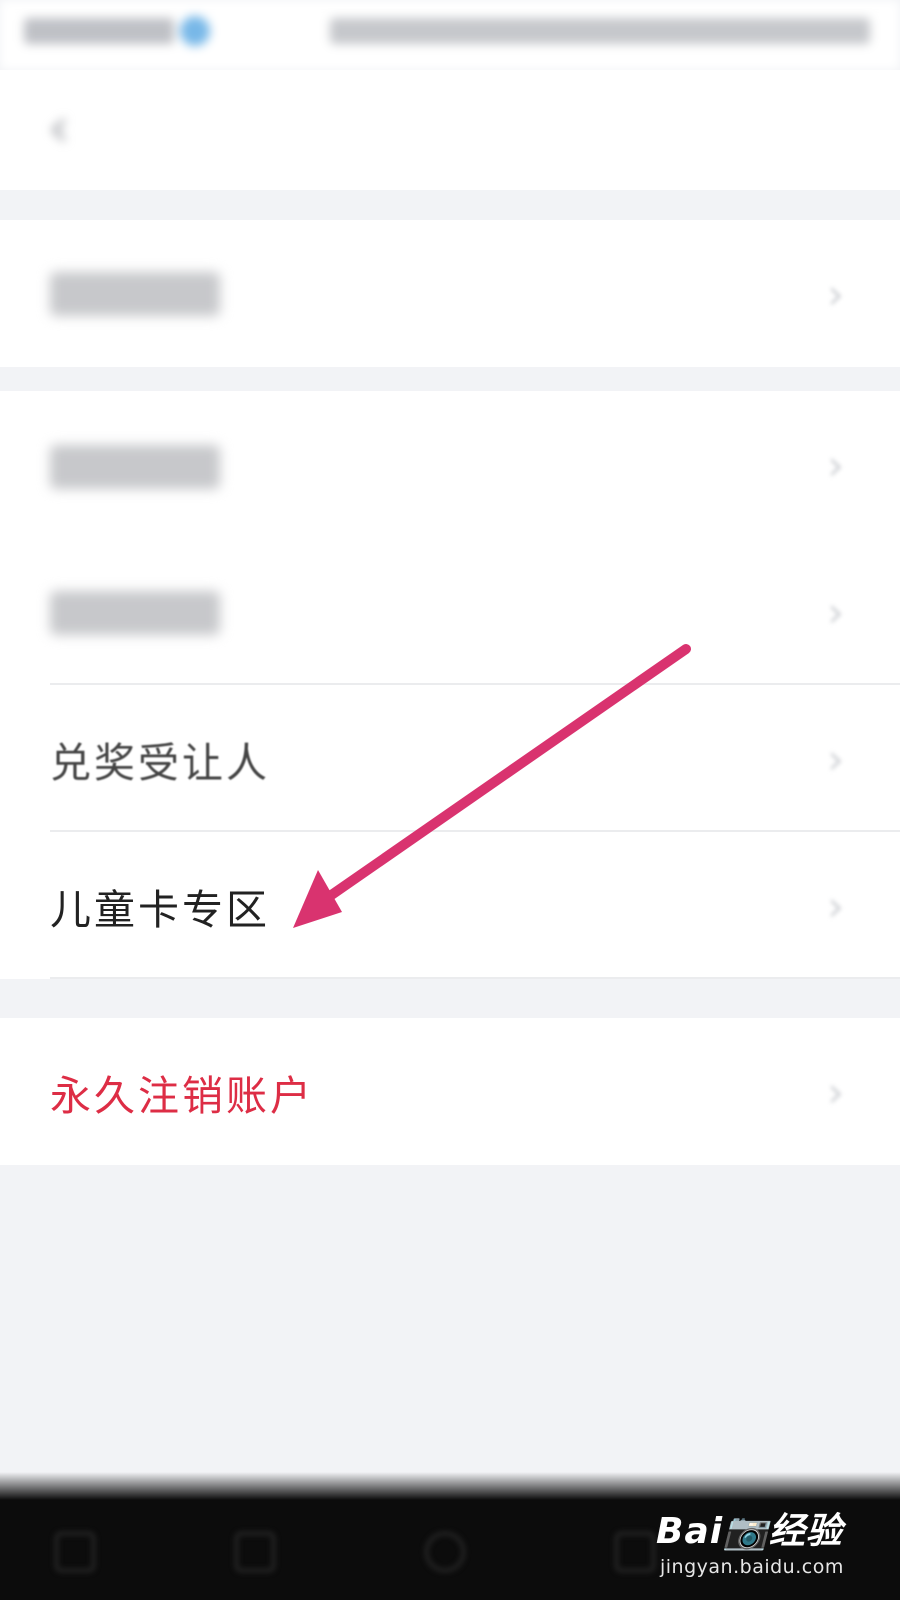 Image resolution: width=900 pixels, height=1600 pixels. I want to click on settings-item-label: 儿童卡专区, so click(160, 909).